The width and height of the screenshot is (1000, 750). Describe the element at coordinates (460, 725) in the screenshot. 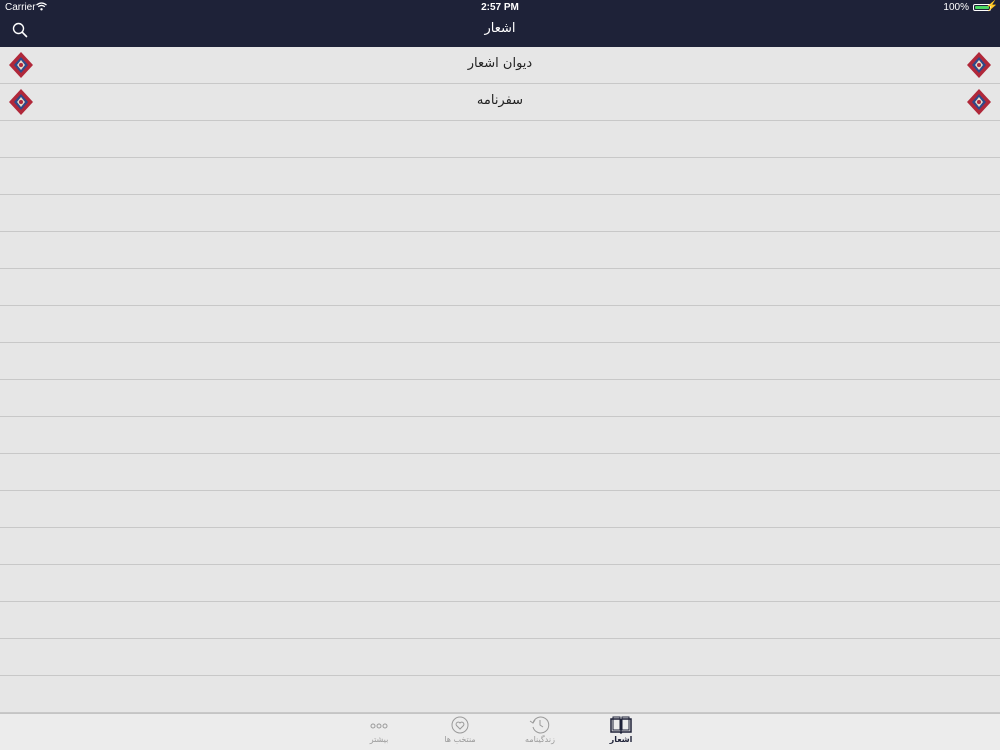

I see `heart-icon` at that location.